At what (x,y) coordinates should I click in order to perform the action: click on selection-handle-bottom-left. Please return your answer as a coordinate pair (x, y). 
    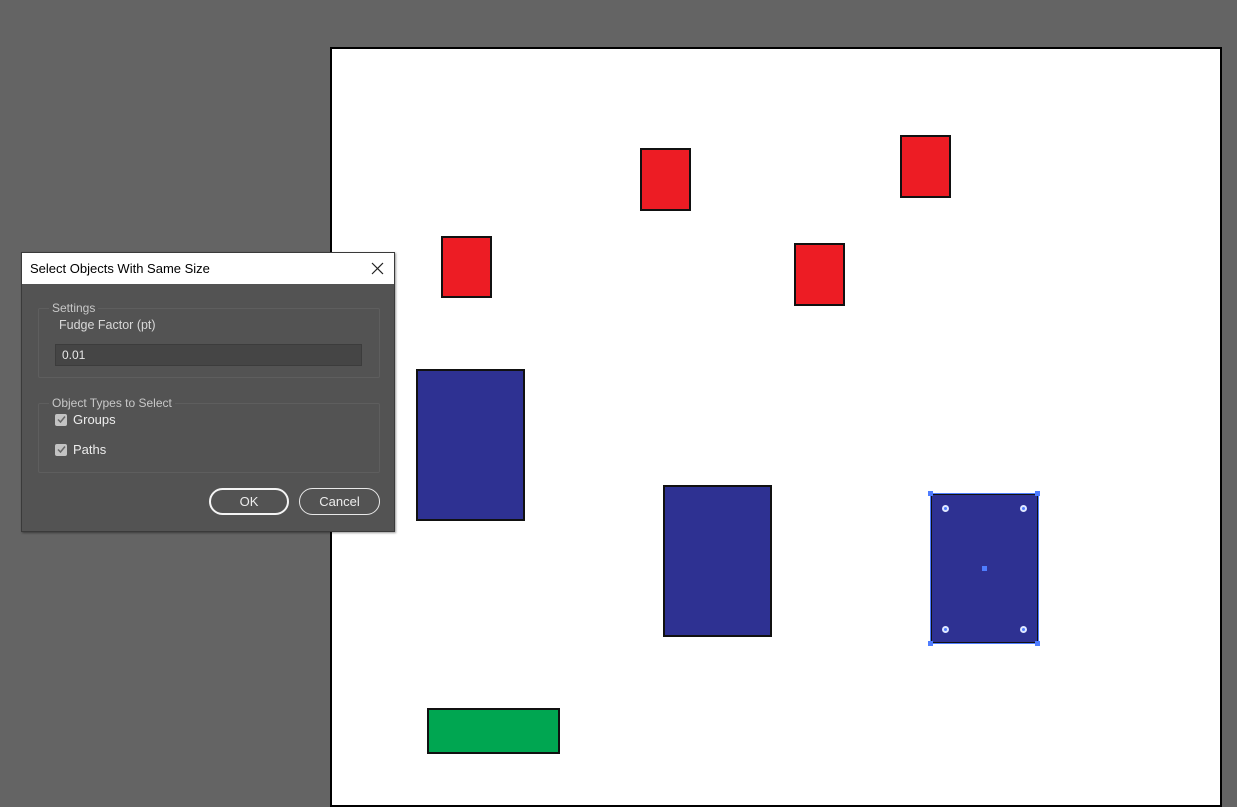
    Looking at the image, I should click on (930, 643).